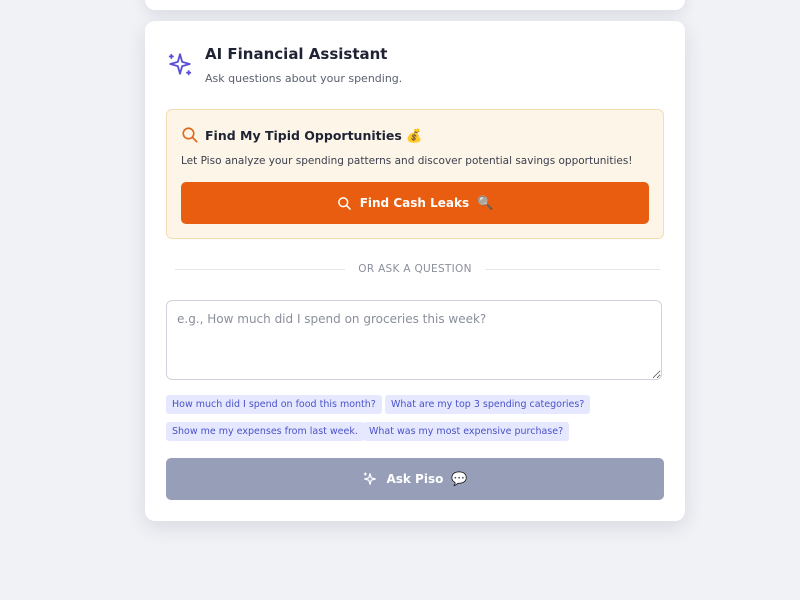 The image size is (800, 600). What do you see at coordinates (303, 135) in the screenshot?
I see `promo-title-text: Find My Tipid Opportunities` at bounding box center [303, 135].